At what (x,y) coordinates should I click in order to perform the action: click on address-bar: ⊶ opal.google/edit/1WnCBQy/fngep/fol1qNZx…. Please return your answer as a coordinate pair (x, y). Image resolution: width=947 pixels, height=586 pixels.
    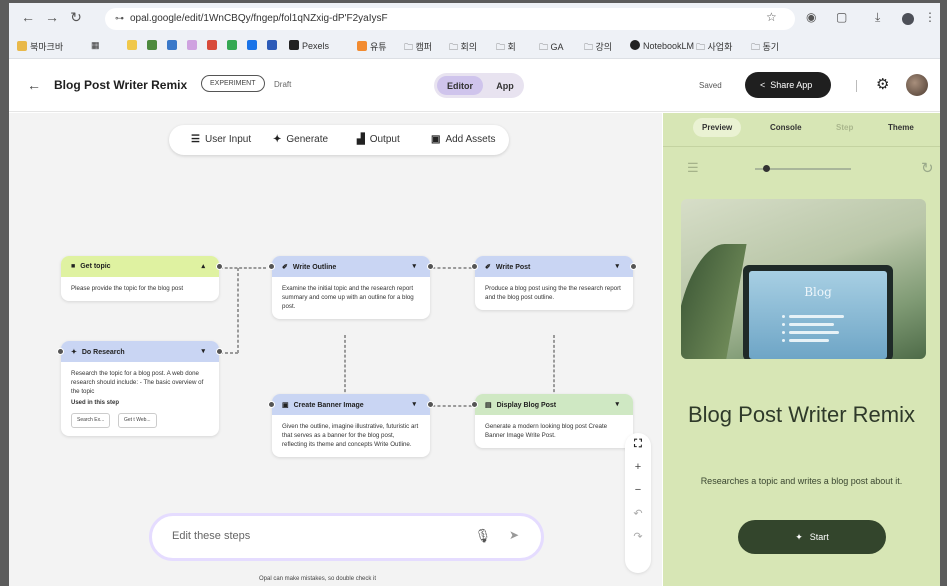
    Looking at the image, I should click on (450, 19).